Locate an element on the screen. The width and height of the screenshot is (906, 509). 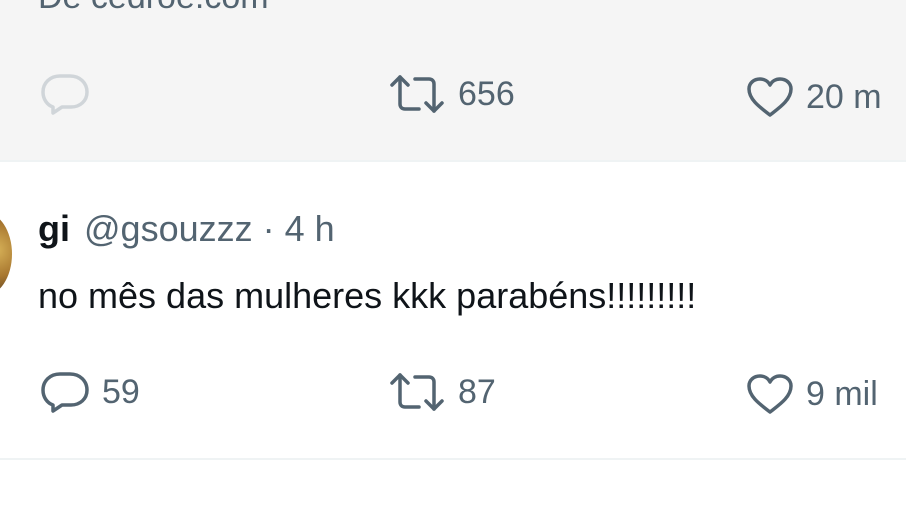
like-count: 20 m is located at coordinates (844, 96).